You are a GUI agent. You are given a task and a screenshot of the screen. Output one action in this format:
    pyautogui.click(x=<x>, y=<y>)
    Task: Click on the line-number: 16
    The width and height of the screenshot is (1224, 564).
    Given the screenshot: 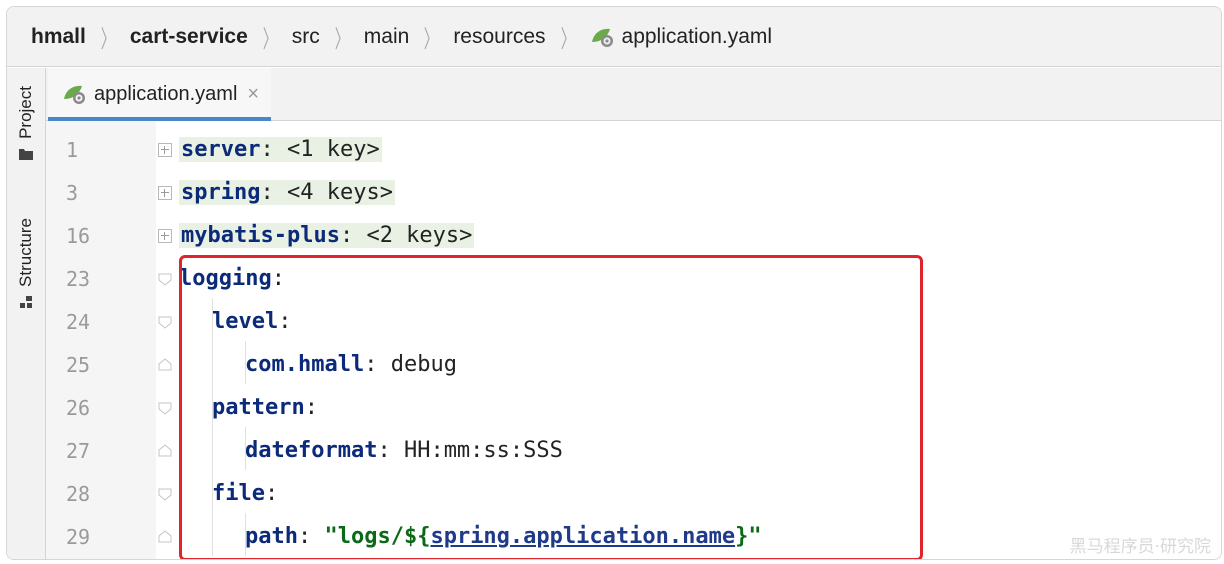 What is the action you would take?
    pyautogui.click(x=78, y=235)
    